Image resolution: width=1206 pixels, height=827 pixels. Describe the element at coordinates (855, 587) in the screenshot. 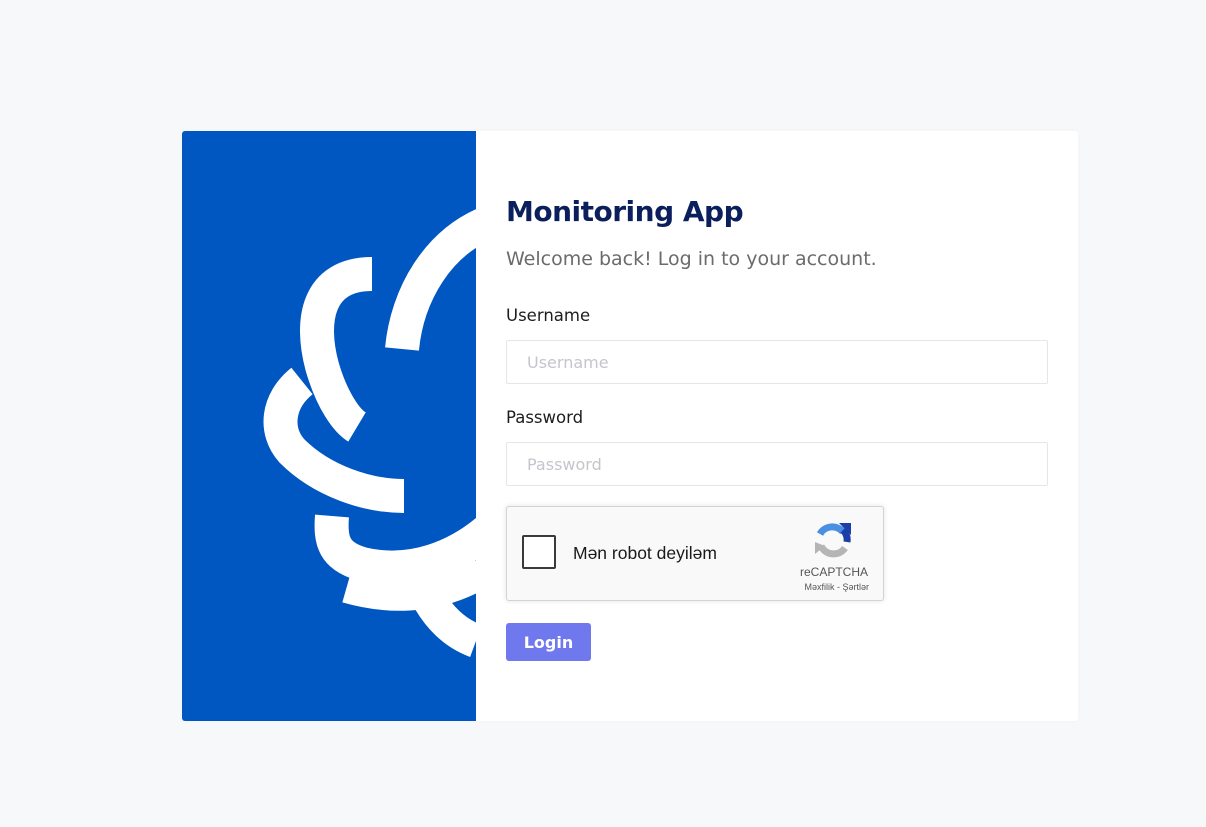

I see `terms-link: Şərtlər` at that location.